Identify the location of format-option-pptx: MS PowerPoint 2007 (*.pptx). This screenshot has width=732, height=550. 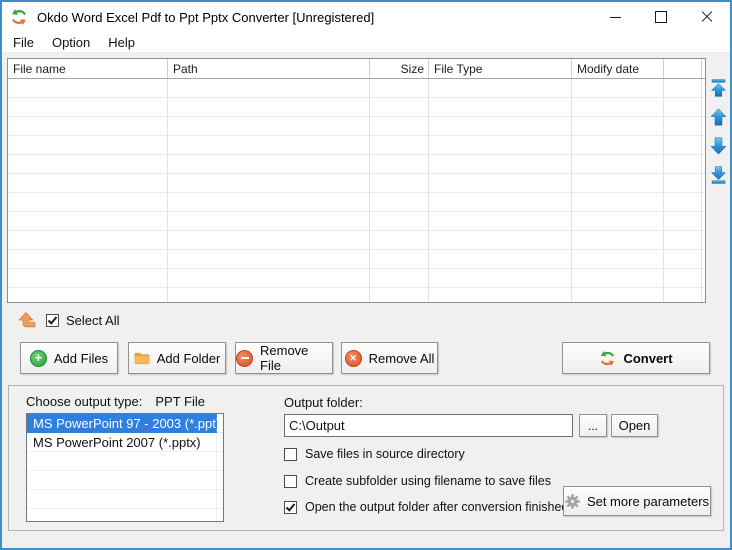
(125, 442).